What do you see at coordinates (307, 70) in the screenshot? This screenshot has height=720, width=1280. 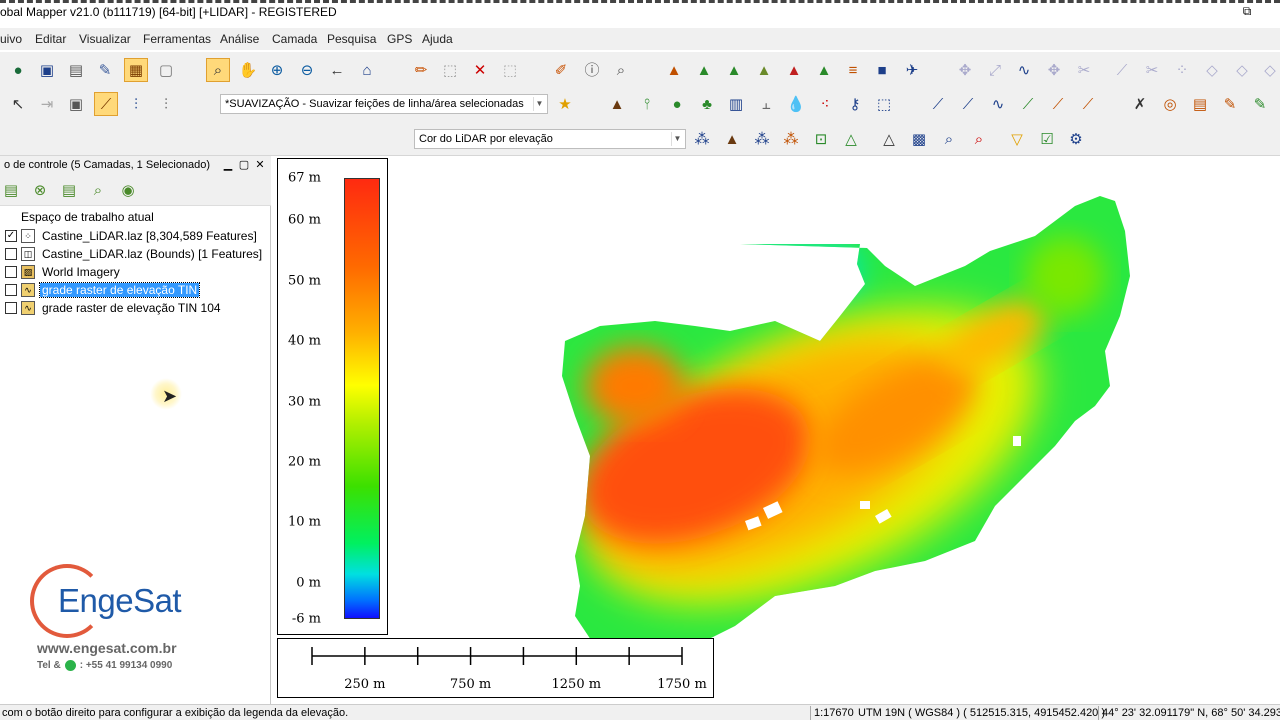 I see `zoom-out-icon: ⊖` at bounding box center [307, 70].